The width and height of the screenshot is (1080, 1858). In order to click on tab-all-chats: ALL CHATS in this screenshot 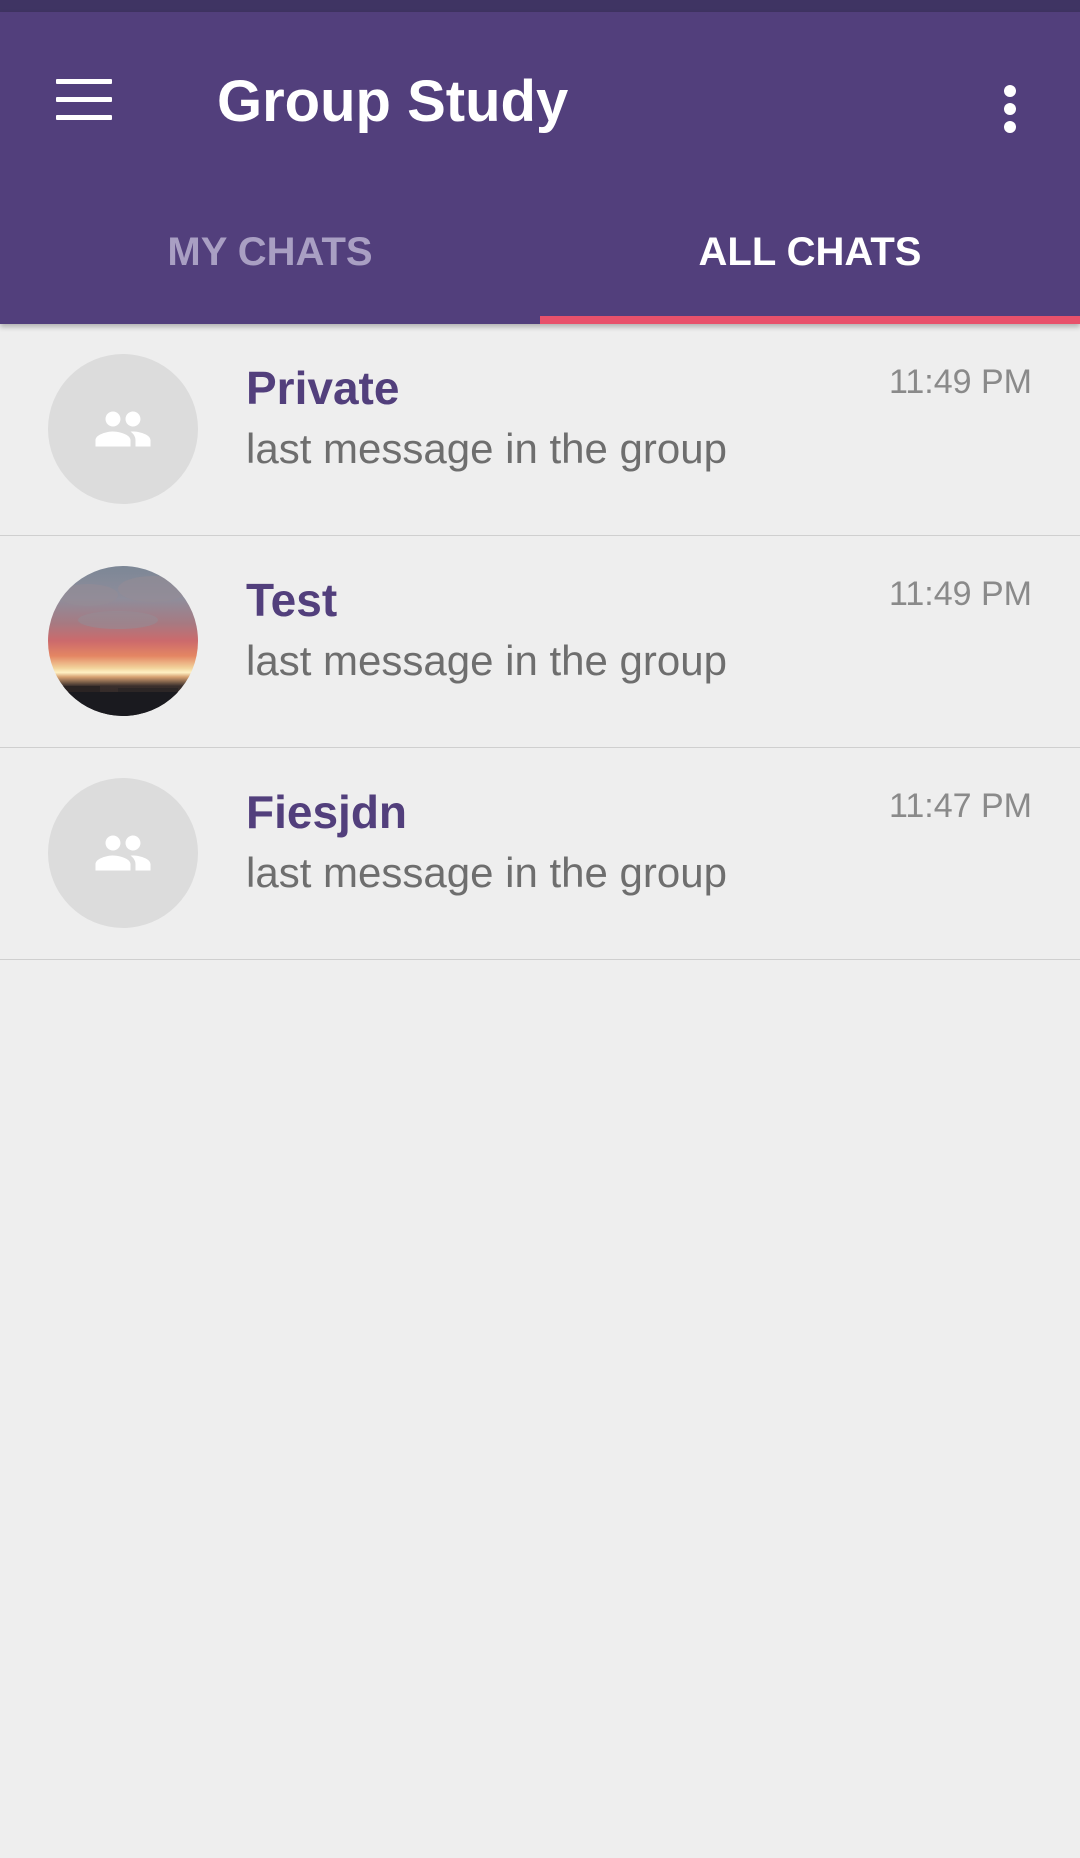, I will do `click(810, 256)`.